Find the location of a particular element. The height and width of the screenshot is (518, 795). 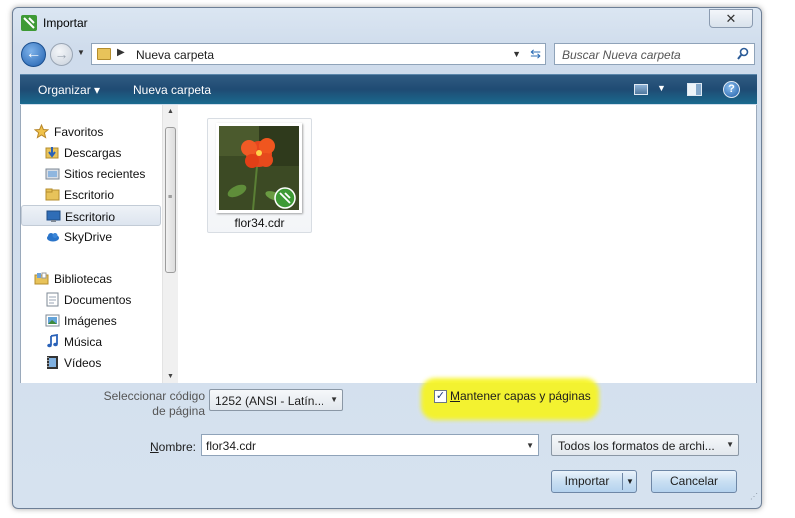

code-page-label: Seleccionar código de página is located at coordinates (147, 404).